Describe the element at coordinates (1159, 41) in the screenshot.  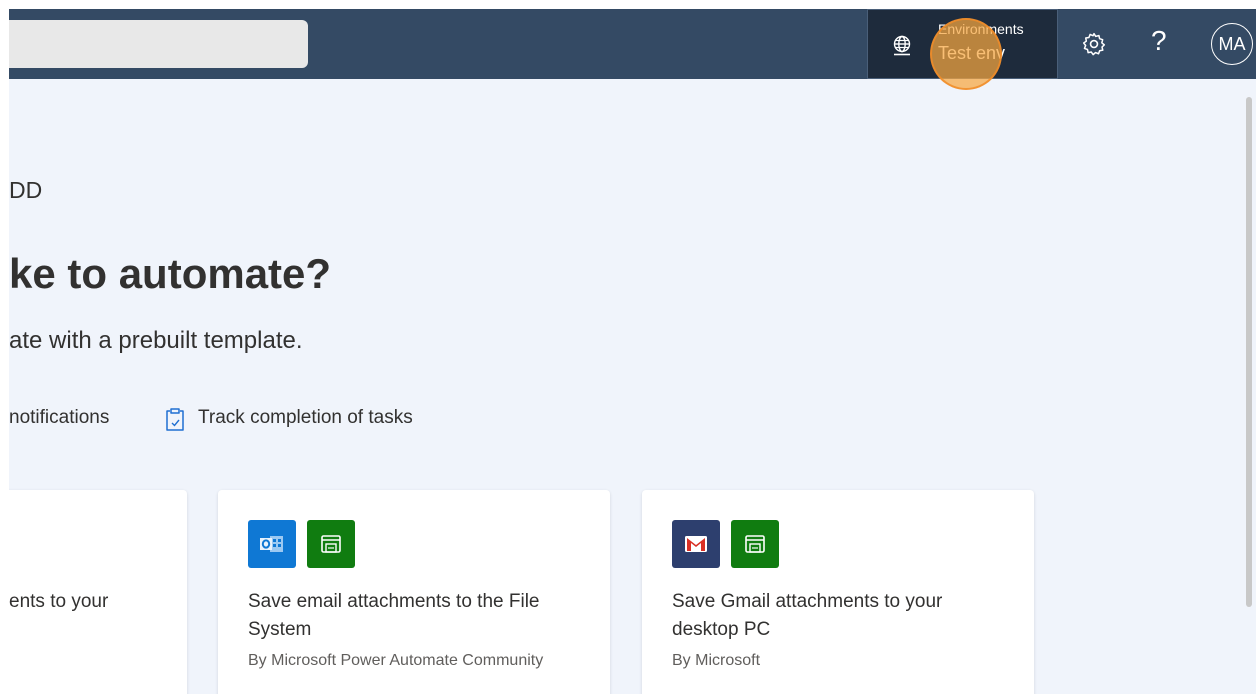
I see `help-icon: ?` at that location.